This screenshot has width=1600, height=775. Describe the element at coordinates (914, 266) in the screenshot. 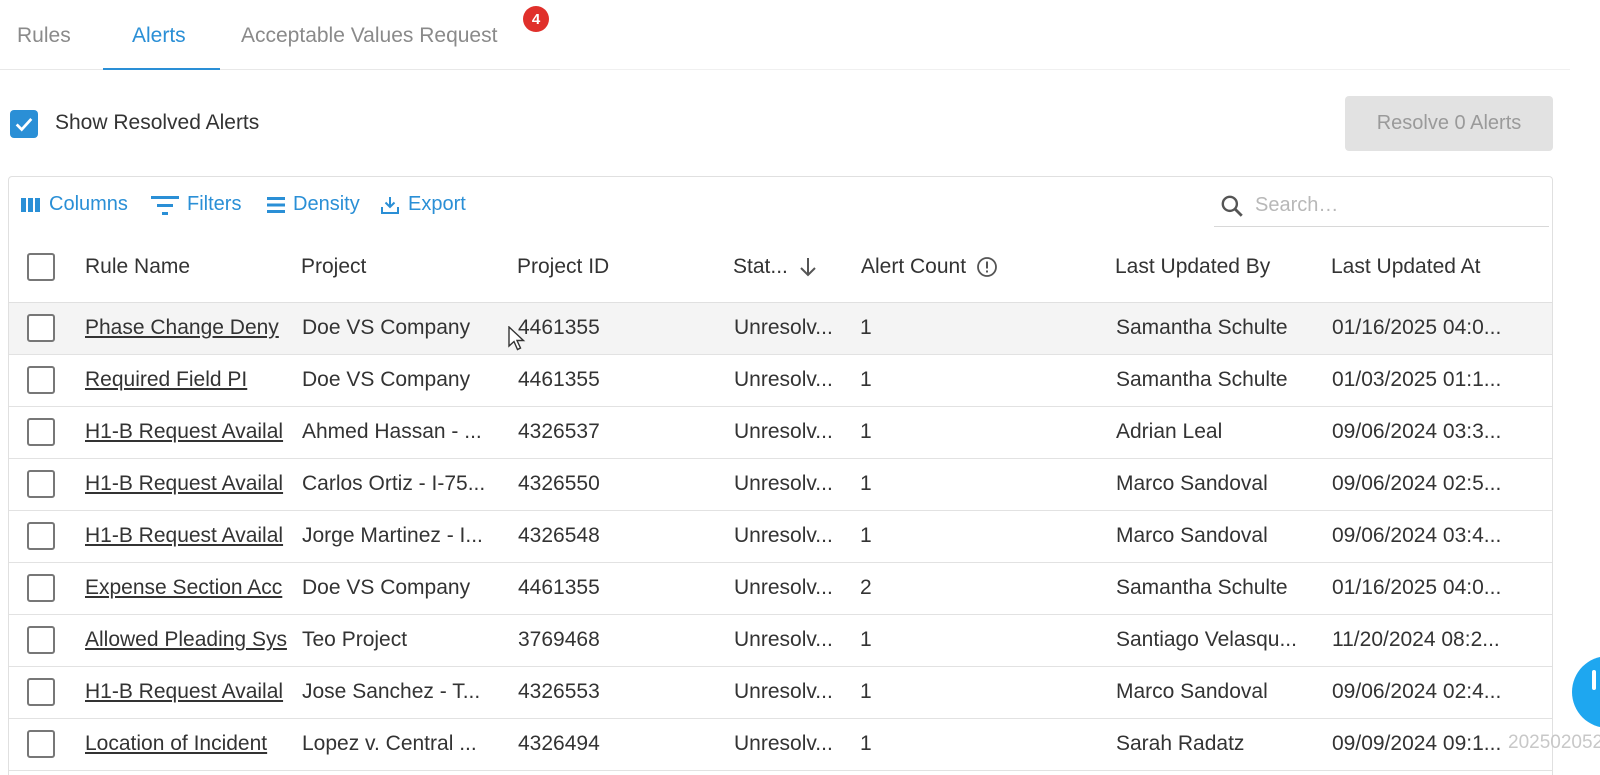

I see `column-header-alert-count-label: Alert Count` at that location.